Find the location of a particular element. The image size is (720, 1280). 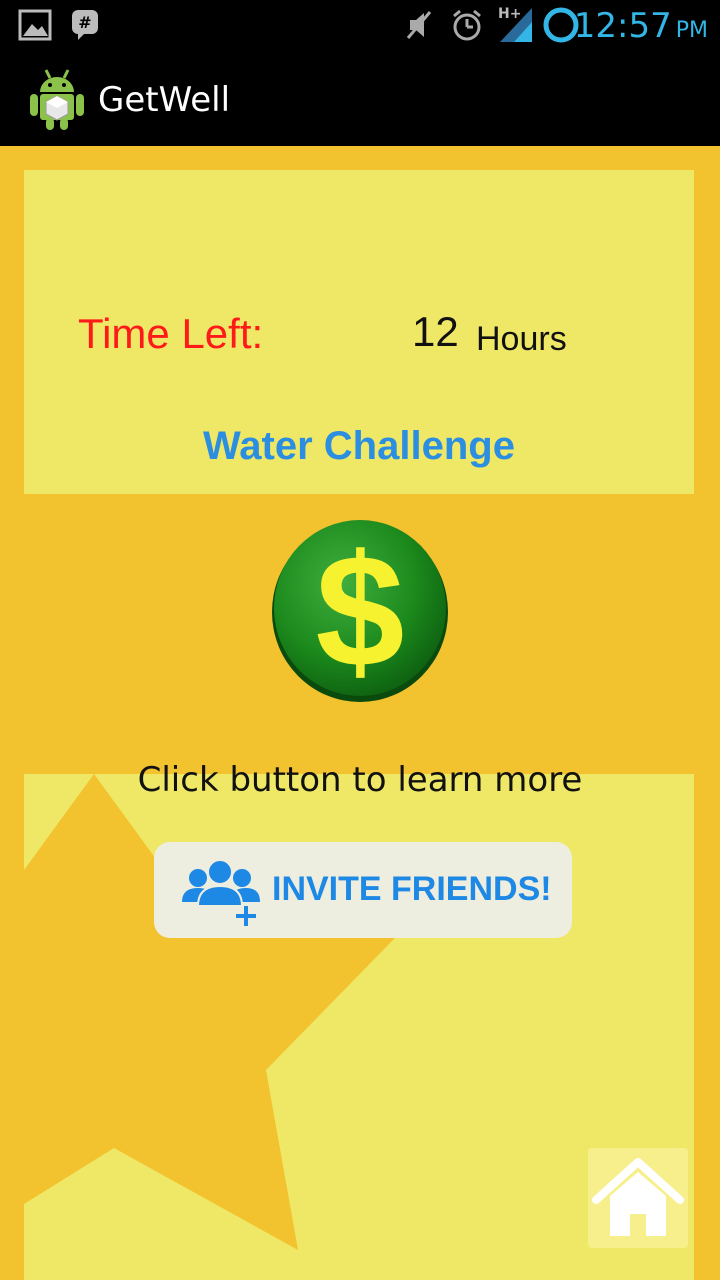

app-title: GetWell is located at coordinates (164, 100).